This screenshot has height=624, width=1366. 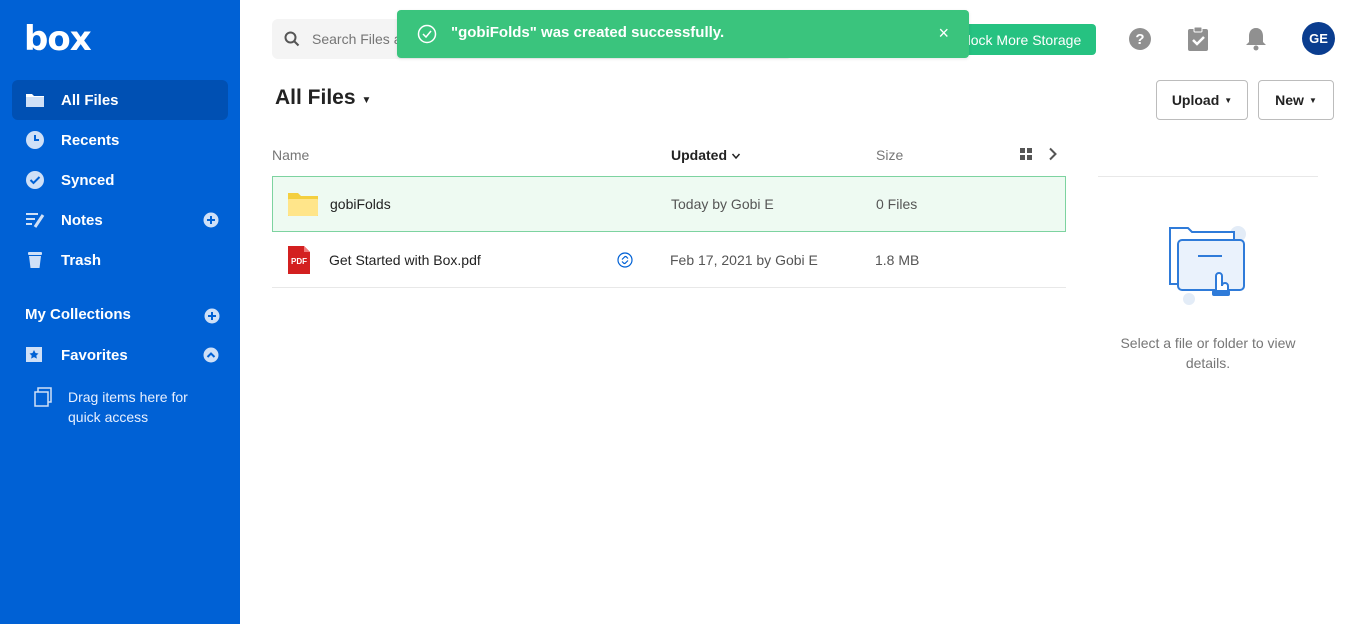 I want to click on column-header-size: Size, so click(x=889, y=155).